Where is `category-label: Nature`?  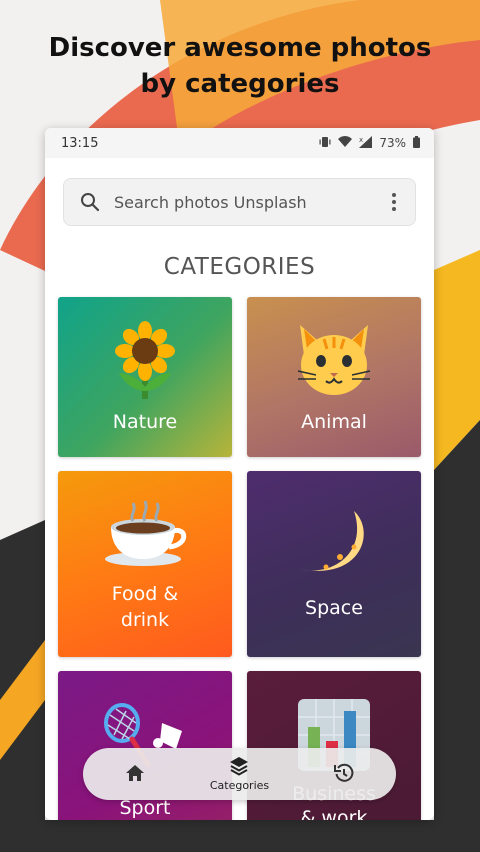 category-label: Nature is located at coordinates (145, 422).